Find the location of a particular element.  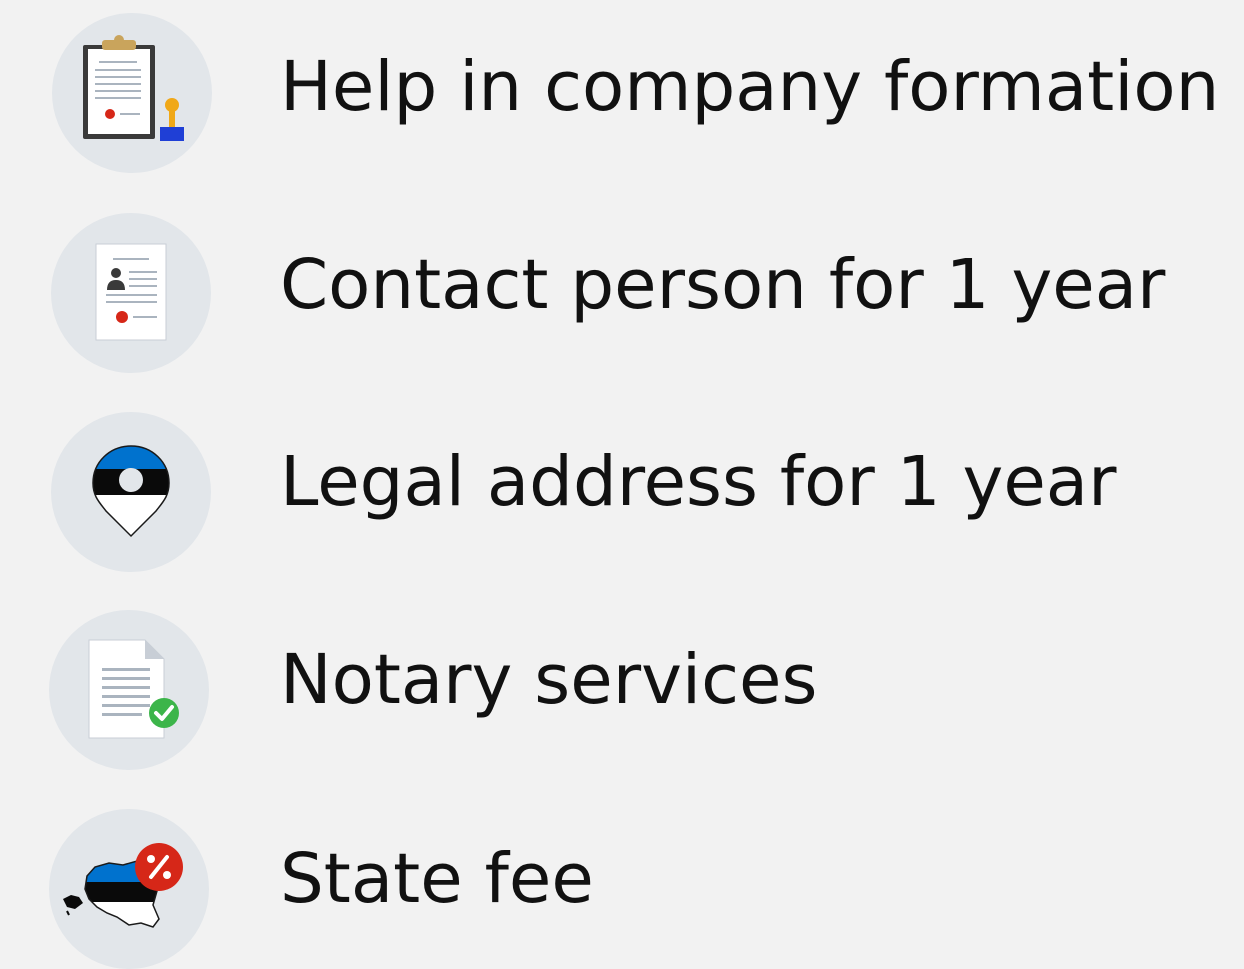

item-label: Contact person for 1 year is located at coordinates (723, 285).